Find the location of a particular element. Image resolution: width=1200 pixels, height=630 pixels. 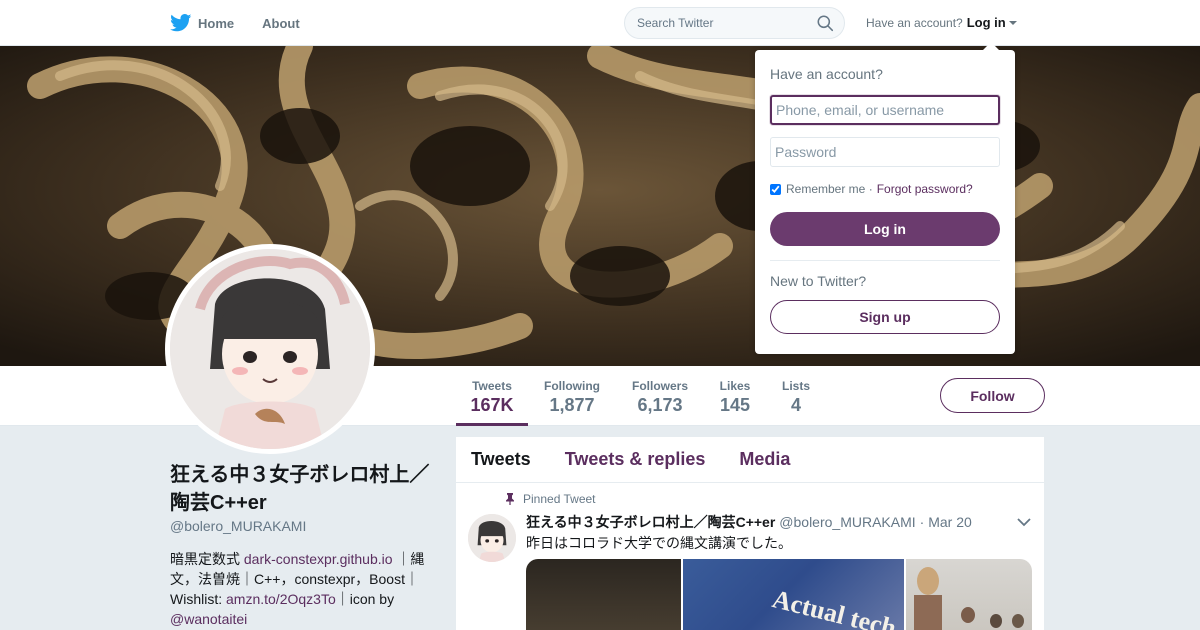

twitter-bird-icon is located at coordinates (181, 23).